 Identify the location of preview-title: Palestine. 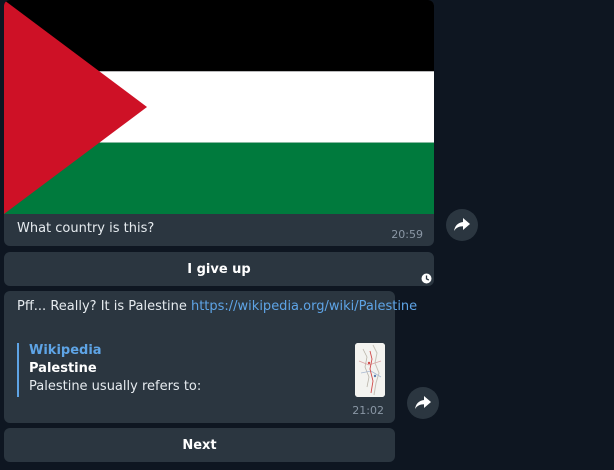
(63, 368).